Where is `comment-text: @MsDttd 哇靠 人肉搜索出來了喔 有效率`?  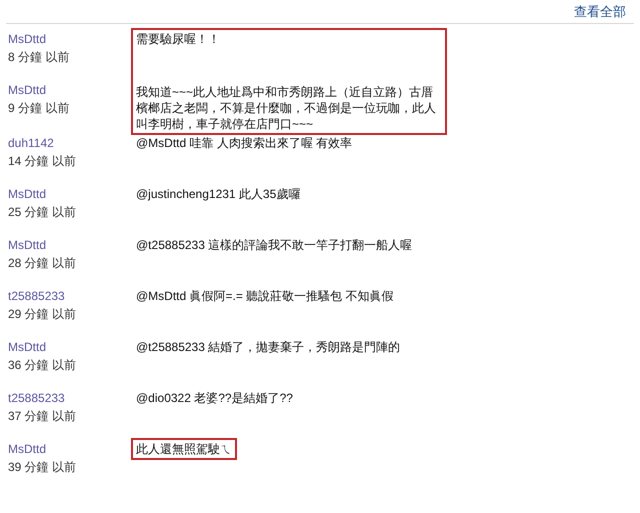 comment-text: @MsDttd 哇靠 人肉搜索出來了喔 有效率 is located at coordinates (243, 143).